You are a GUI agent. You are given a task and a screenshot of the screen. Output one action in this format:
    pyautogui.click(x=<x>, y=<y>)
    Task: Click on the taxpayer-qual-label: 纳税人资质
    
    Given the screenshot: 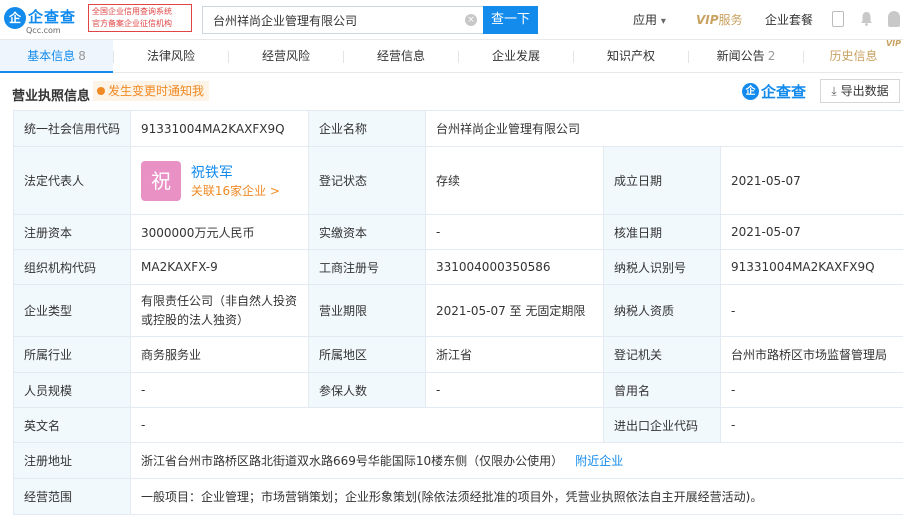 What is the action you would take?
    pyautogui.click(x=662, y=310)
    